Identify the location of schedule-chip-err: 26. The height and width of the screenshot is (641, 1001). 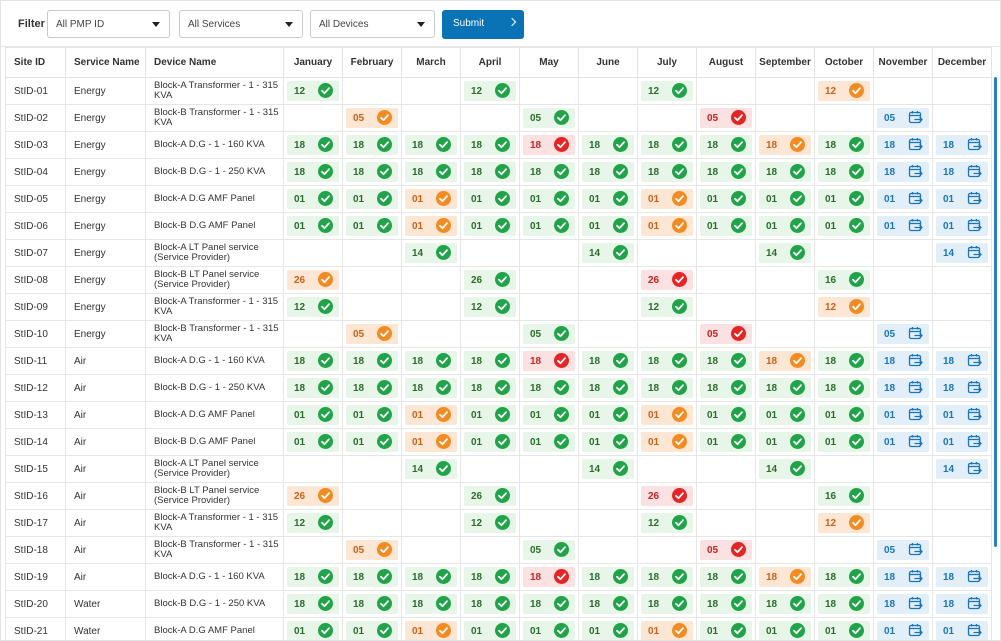
(667, 496).